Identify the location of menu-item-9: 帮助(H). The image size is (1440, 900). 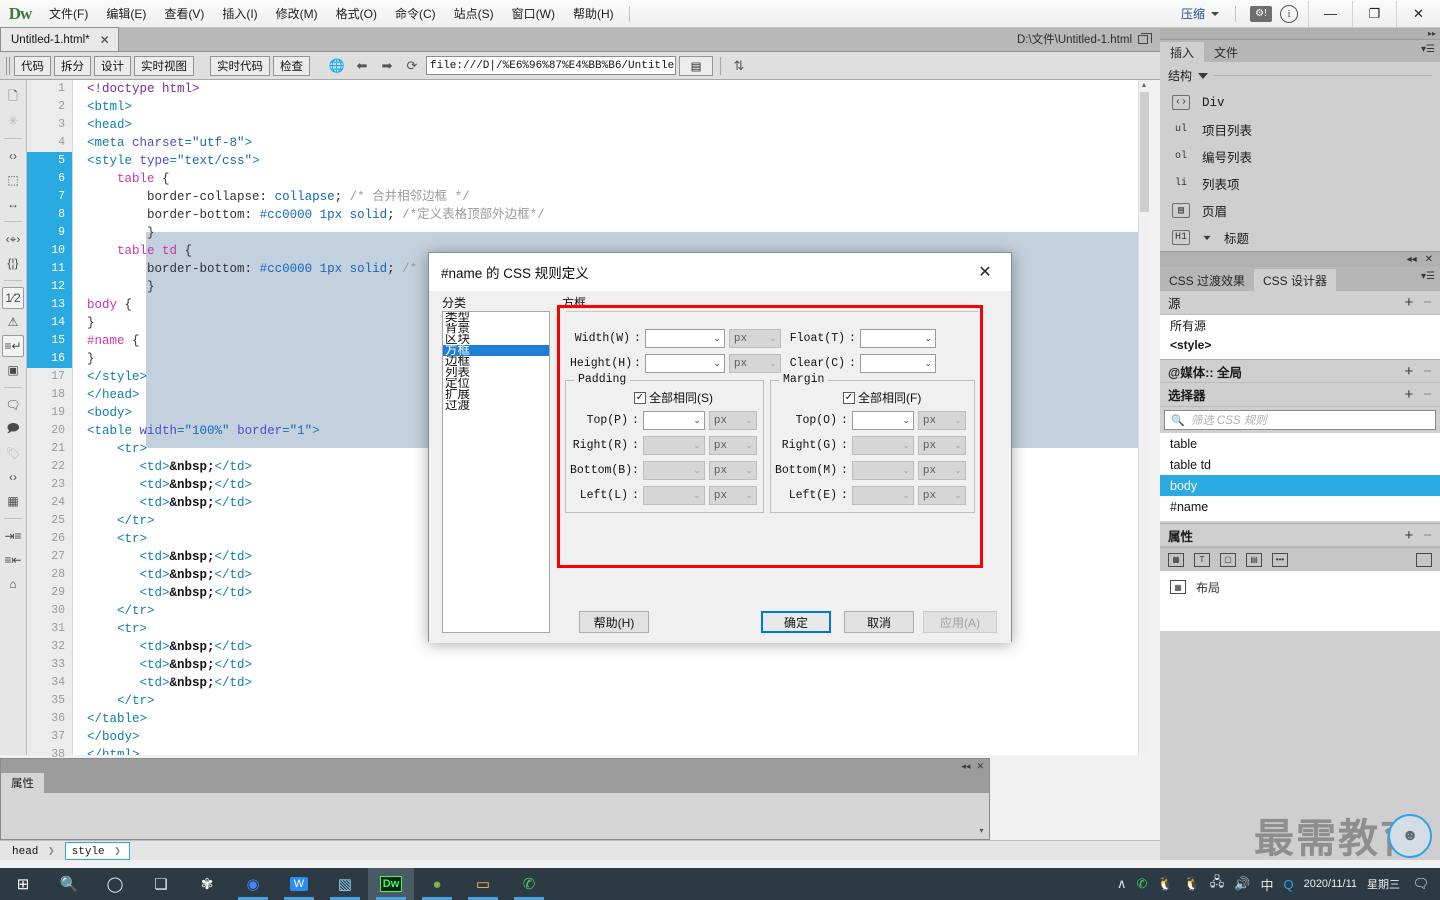
(593, 14).